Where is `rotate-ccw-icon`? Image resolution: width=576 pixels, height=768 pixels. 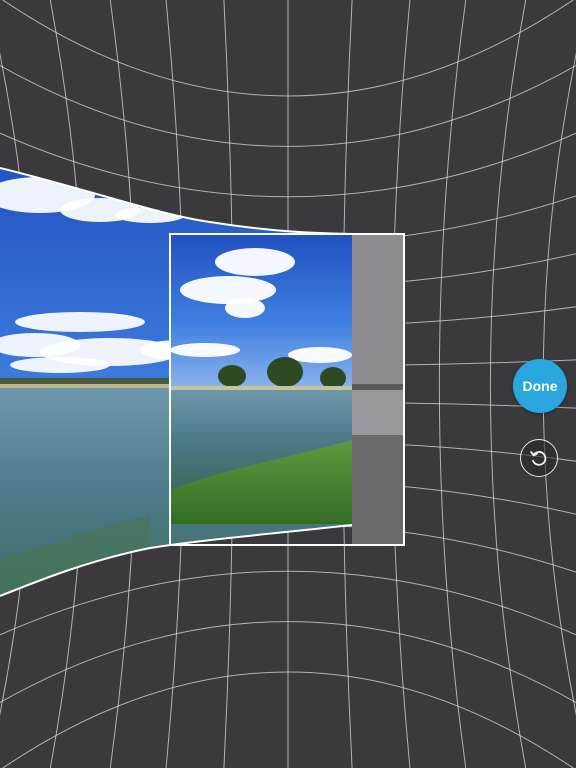
rotate-ccw-icon is located at coordinates (538, 458).